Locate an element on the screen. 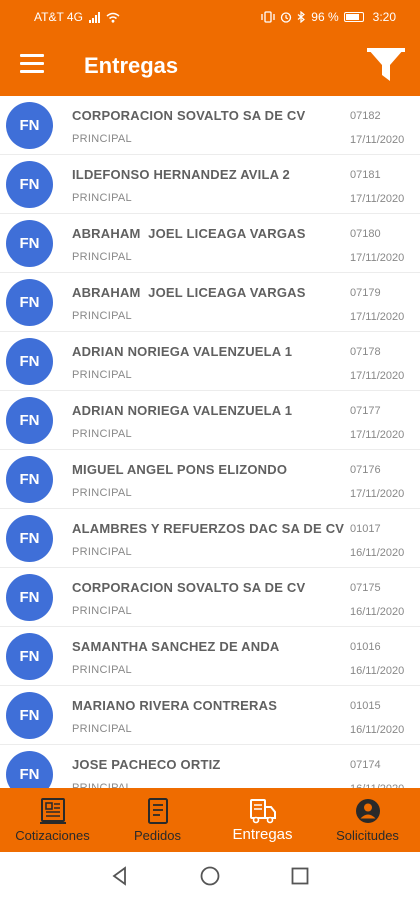 Image resolution: width=420 pixels, height=900 pixels. home-circle-icon is located at coordinates (210, 876).